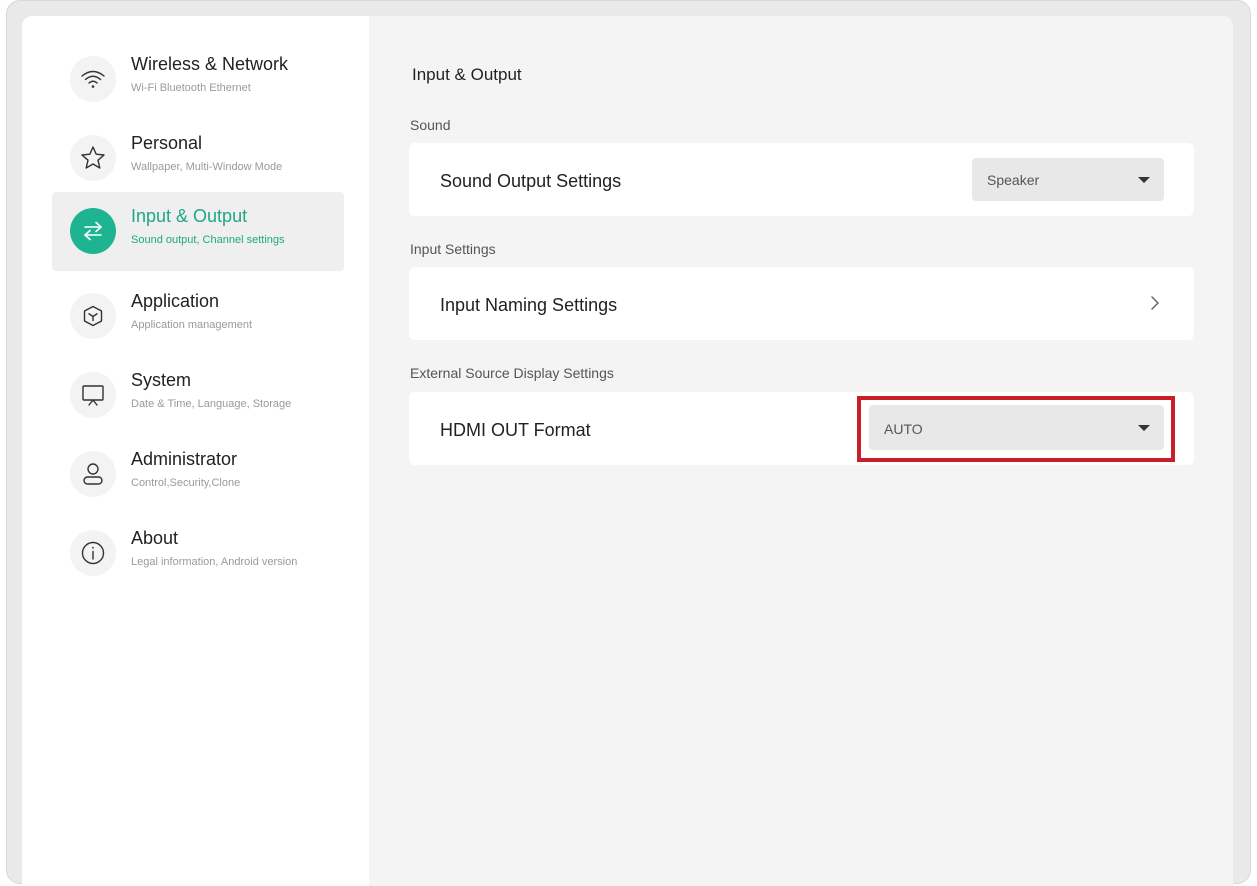  Describe the element at coordinates (207, 167) in the screenshot. I see `sidebar-item-subtitle: Wallpaper, Multi-Window Mode` at that location.